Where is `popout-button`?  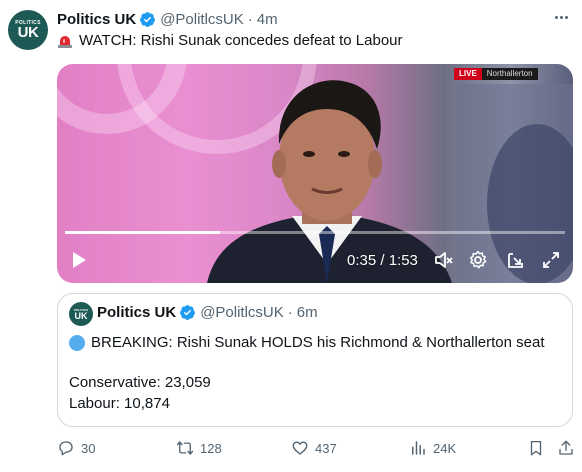
popout-button is located at coordinates (516, 260).